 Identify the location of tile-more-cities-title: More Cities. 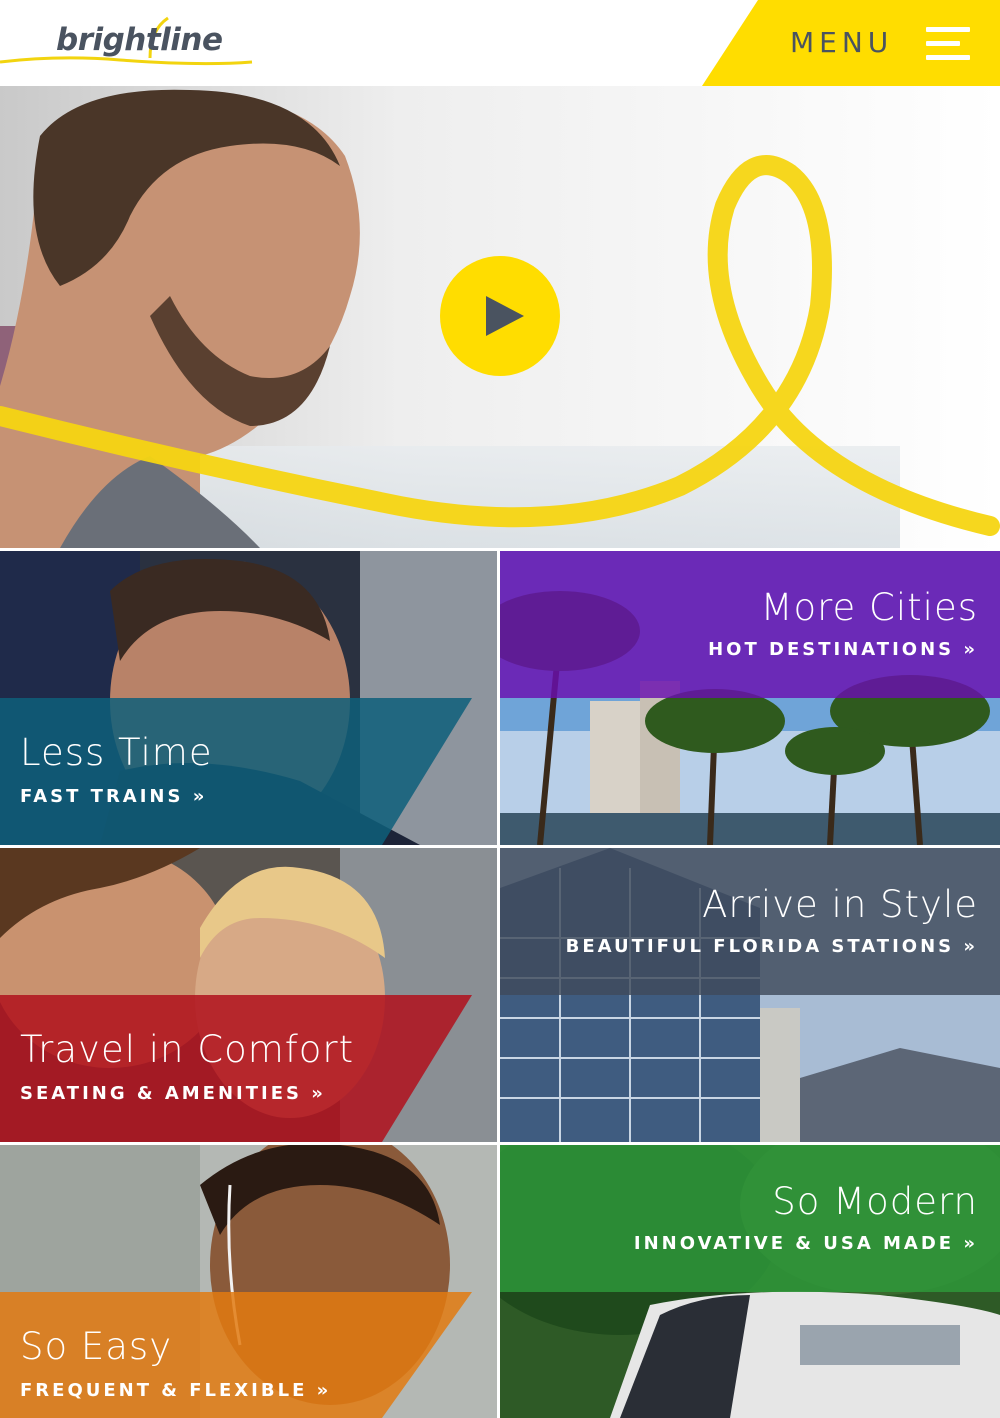
(869, 607).